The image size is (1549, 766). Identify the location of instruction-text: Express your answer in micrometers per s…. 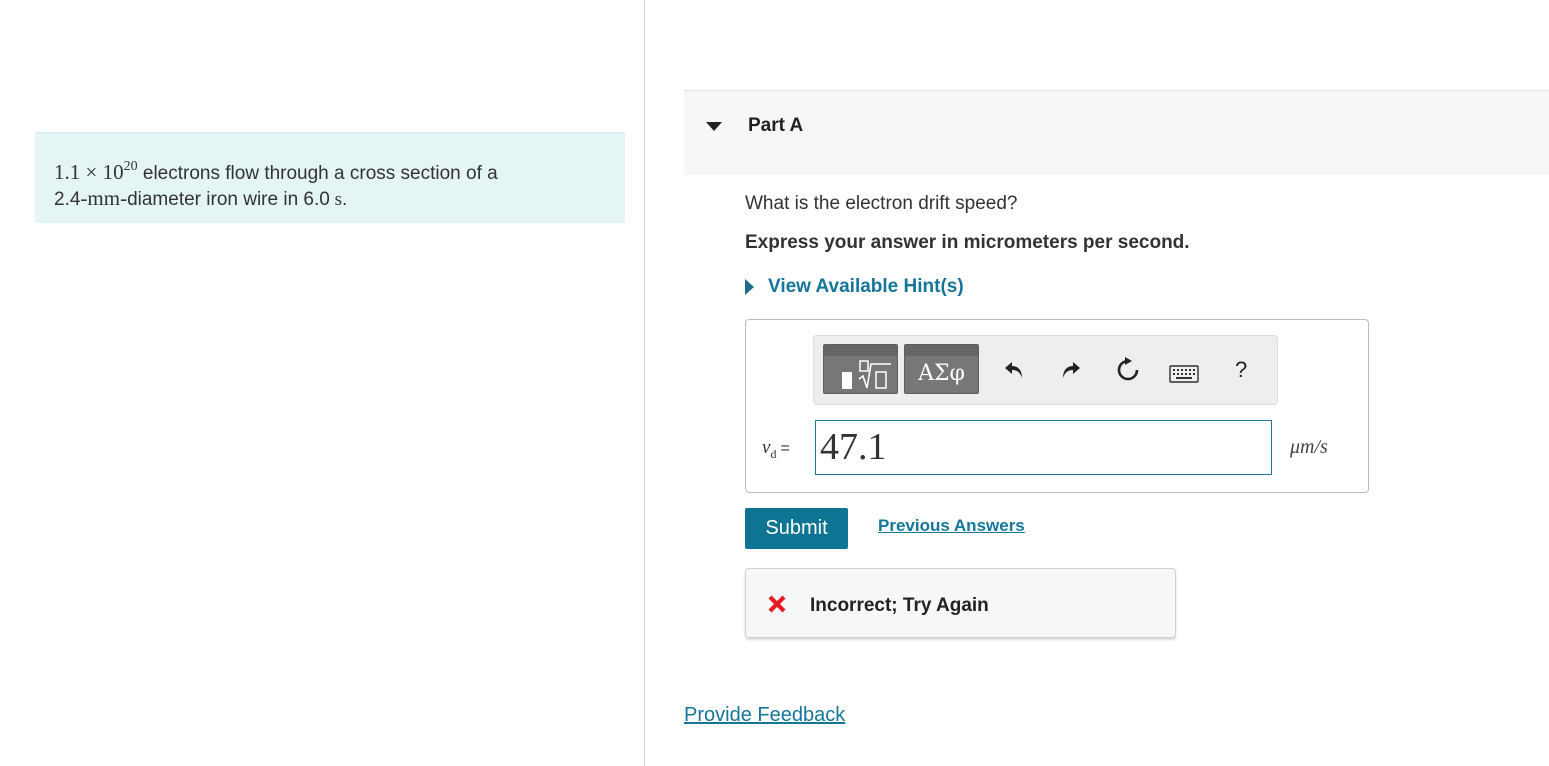
(967, 242).